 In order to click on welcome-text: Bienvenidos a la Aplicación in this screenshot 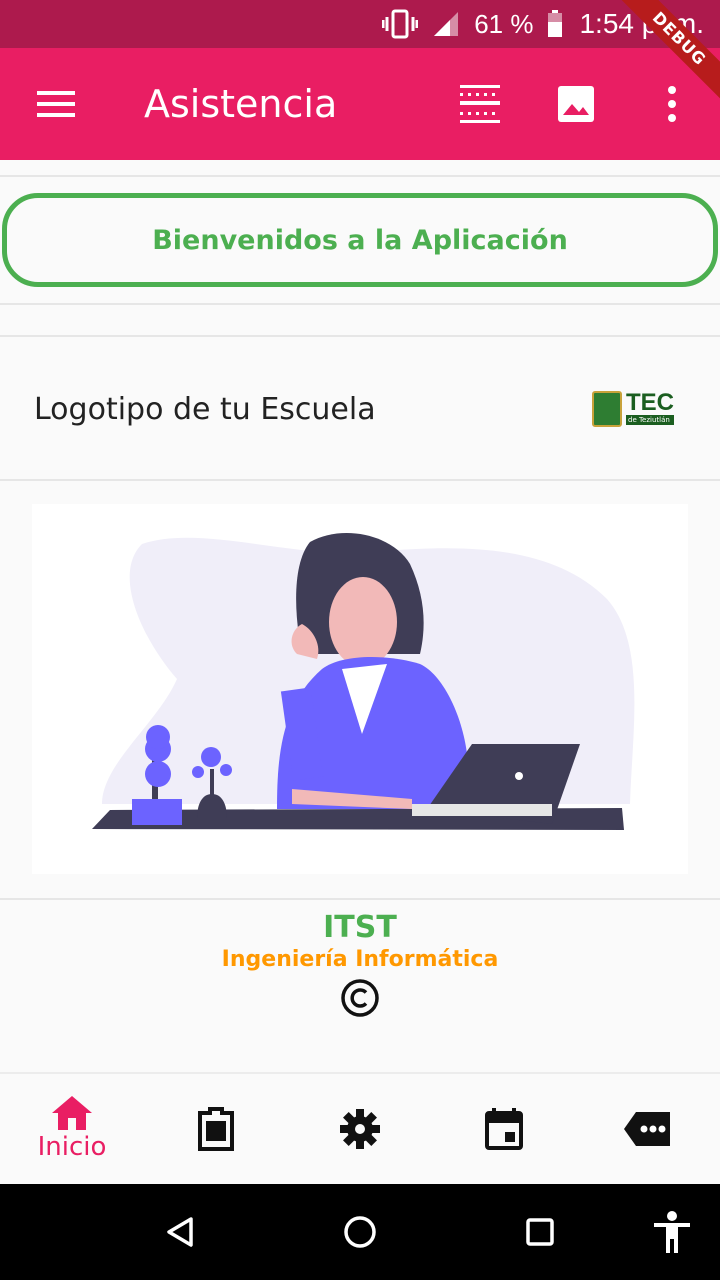, I will do `click(360, 240)`.